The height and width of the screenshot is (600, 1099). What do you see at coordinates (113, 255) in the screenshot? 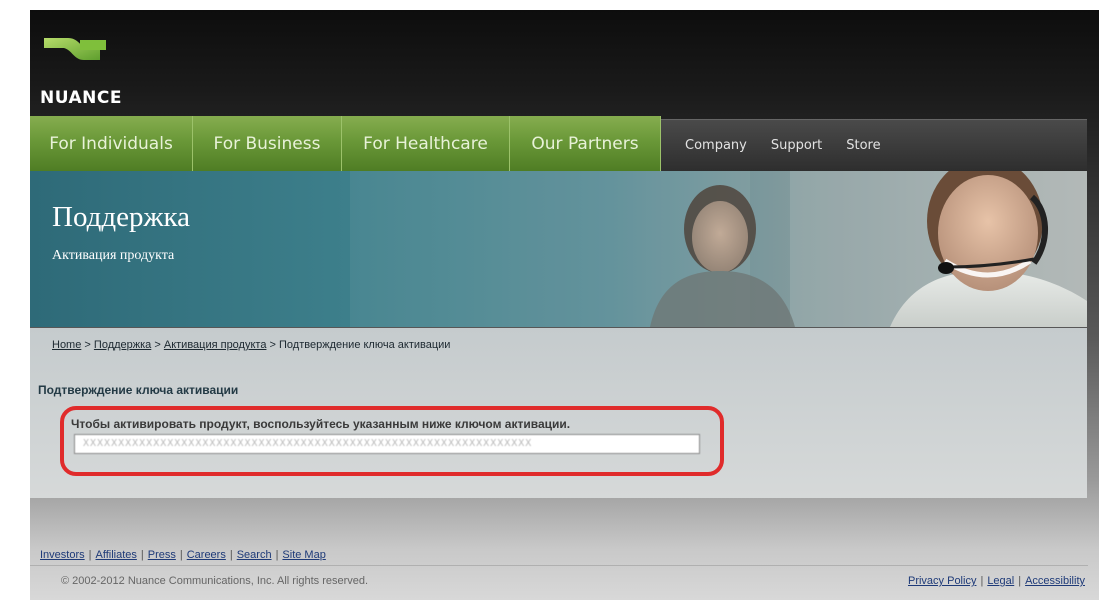
I see `page-subtitle: Активация продукта` at bounding box center [113, 255].